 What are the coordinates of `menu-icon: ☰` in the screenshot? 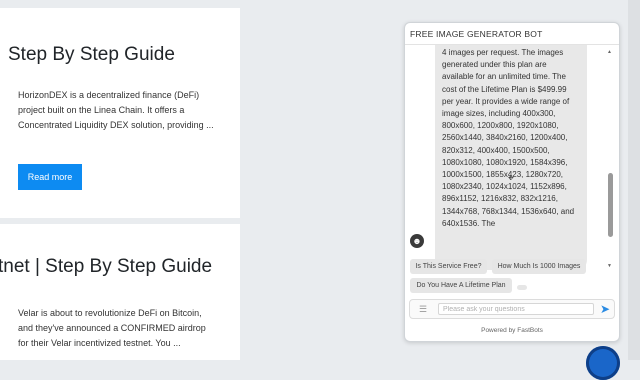 It's located at (423, 309).